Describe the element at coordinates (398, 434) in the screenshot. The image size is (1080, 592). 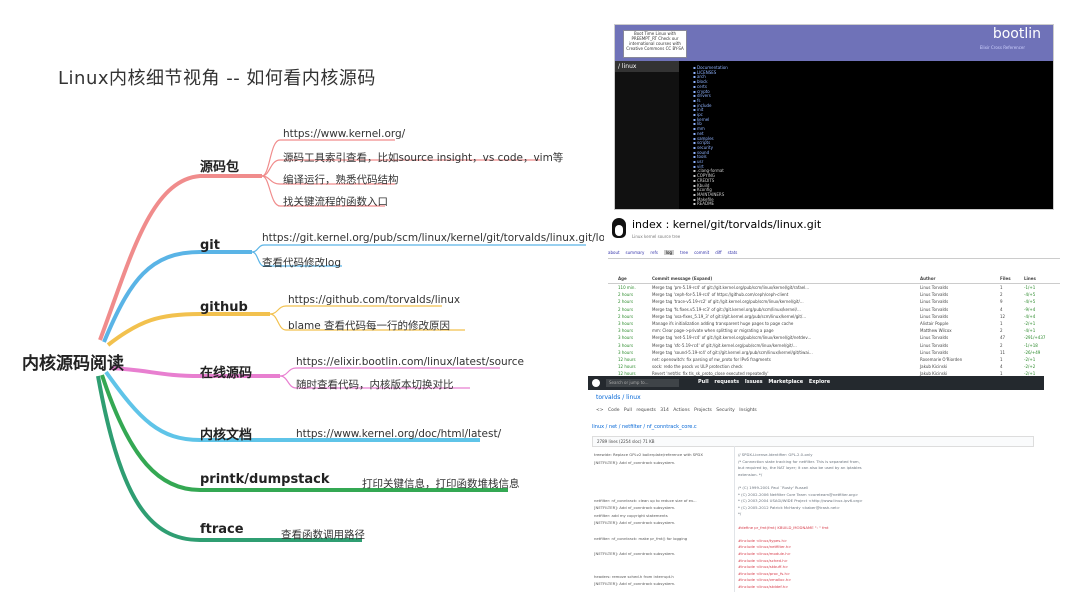
I see `leaf-docs-link: https://www.kernel.org/doc/html/latest/` at that location.